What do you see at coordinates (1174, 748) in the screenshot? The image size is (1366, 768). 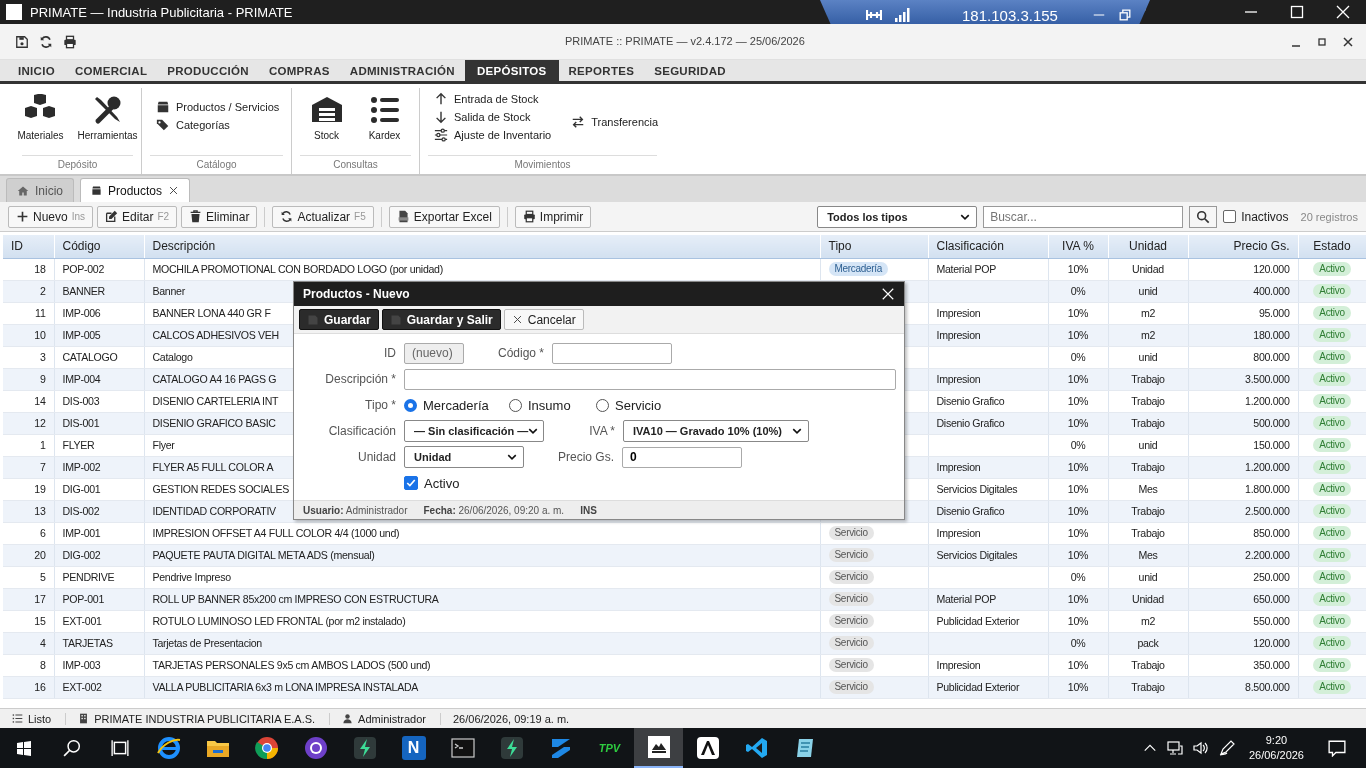 I see `network-icon` at bounding box center [1174, 748].